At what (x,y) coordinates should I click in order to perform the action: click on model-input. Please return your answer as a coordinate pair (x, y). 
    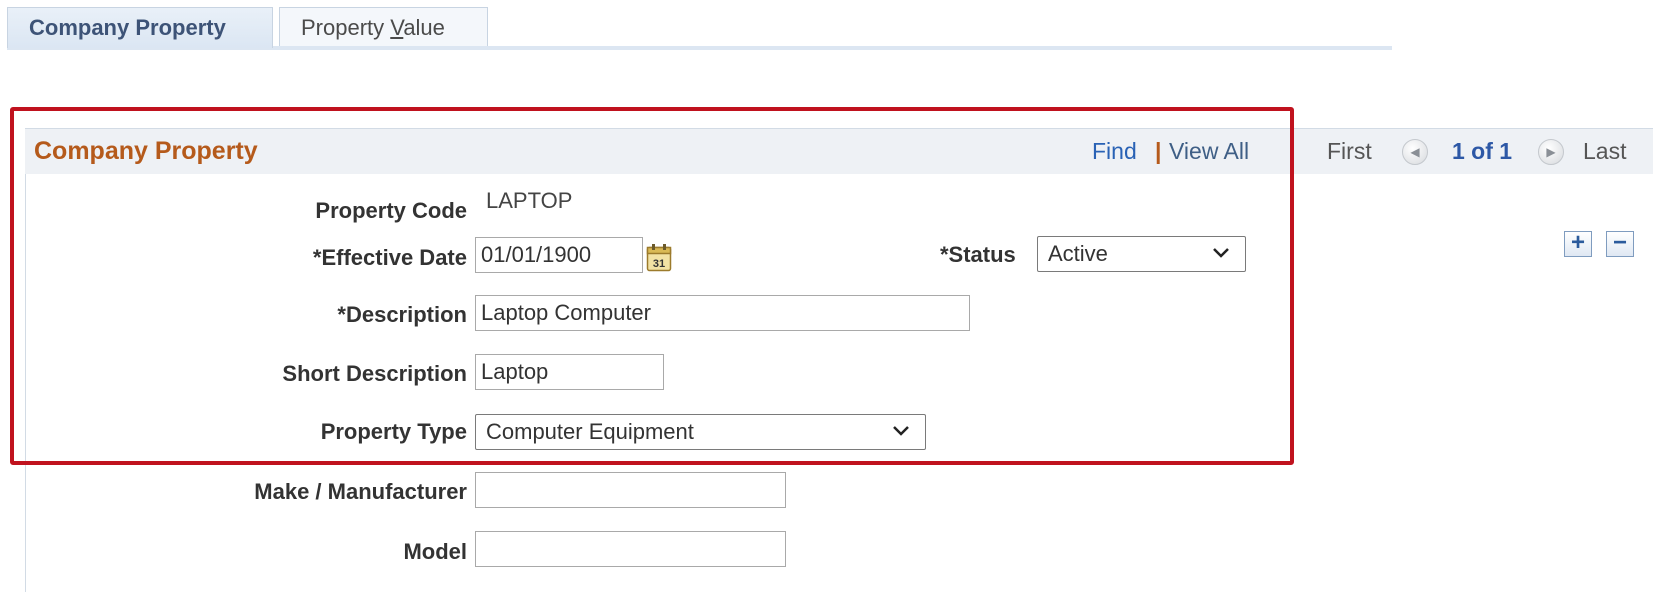
    Looking at the image, I should click on (630, 549).